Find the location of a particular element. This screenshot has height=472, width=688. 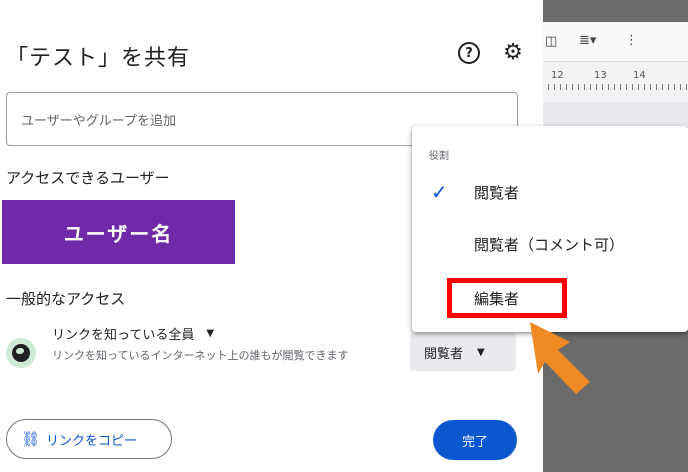

role-select: 閲覧者 ▼ is located at coordinates (463, 352).